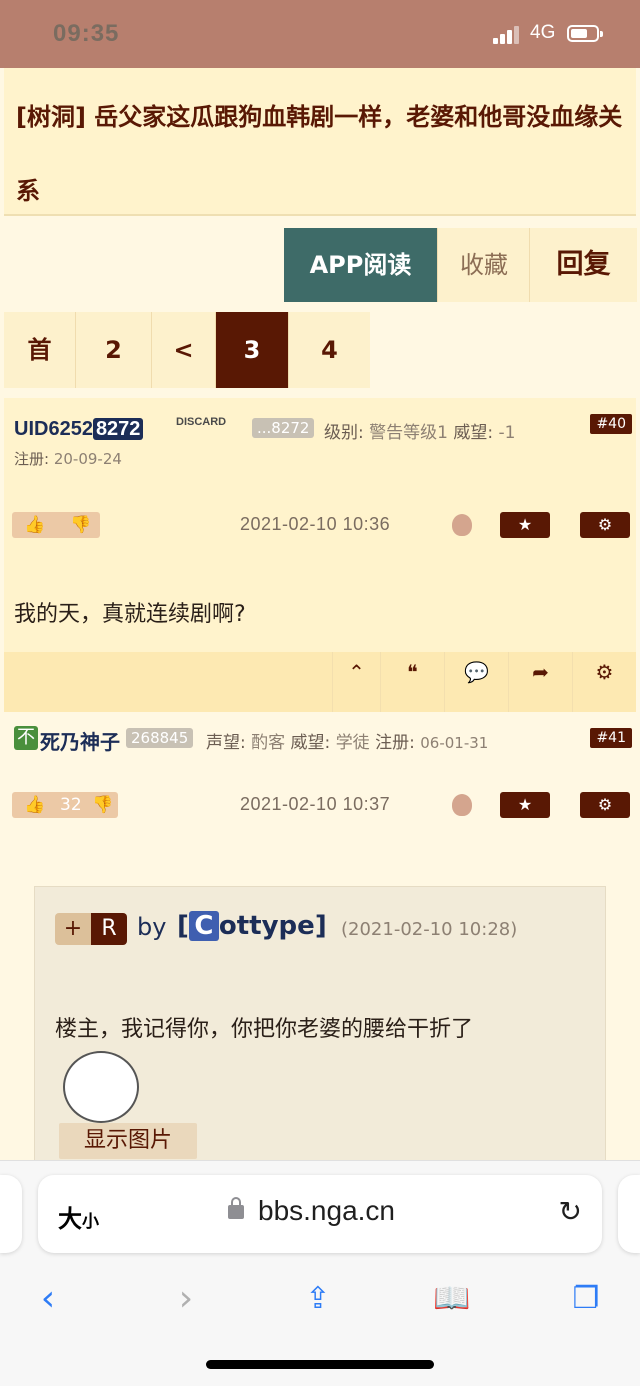 This screenshot has height=1386, width=640. Describe the element at coordinates (540, 682) in the screenshot. I see `share-icon: ➦` at that location.